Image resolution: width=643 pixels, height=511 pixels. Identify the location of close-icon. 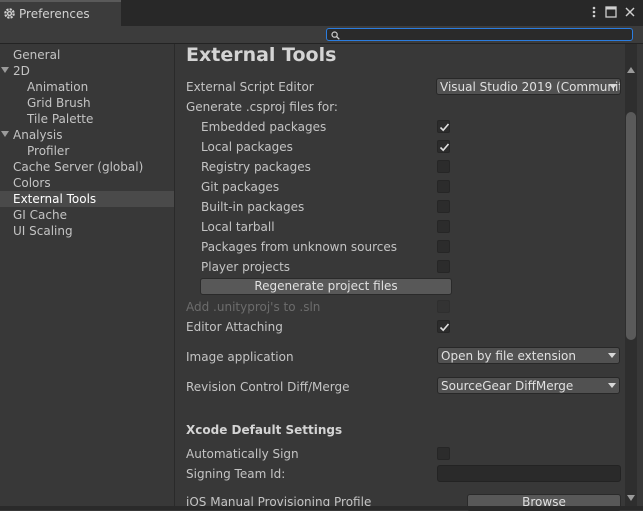
(630, 12).